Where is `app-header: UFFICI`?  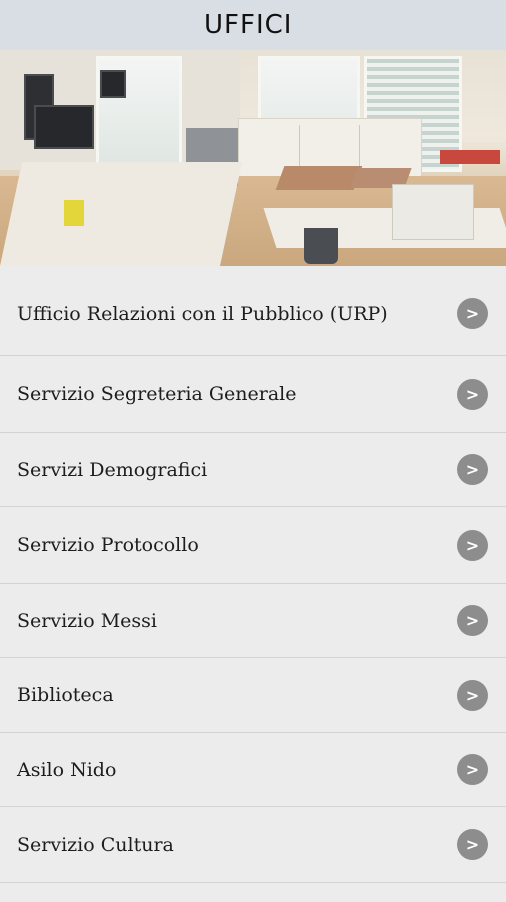 app-header: UFFICI is located at coordinates (253, 25).